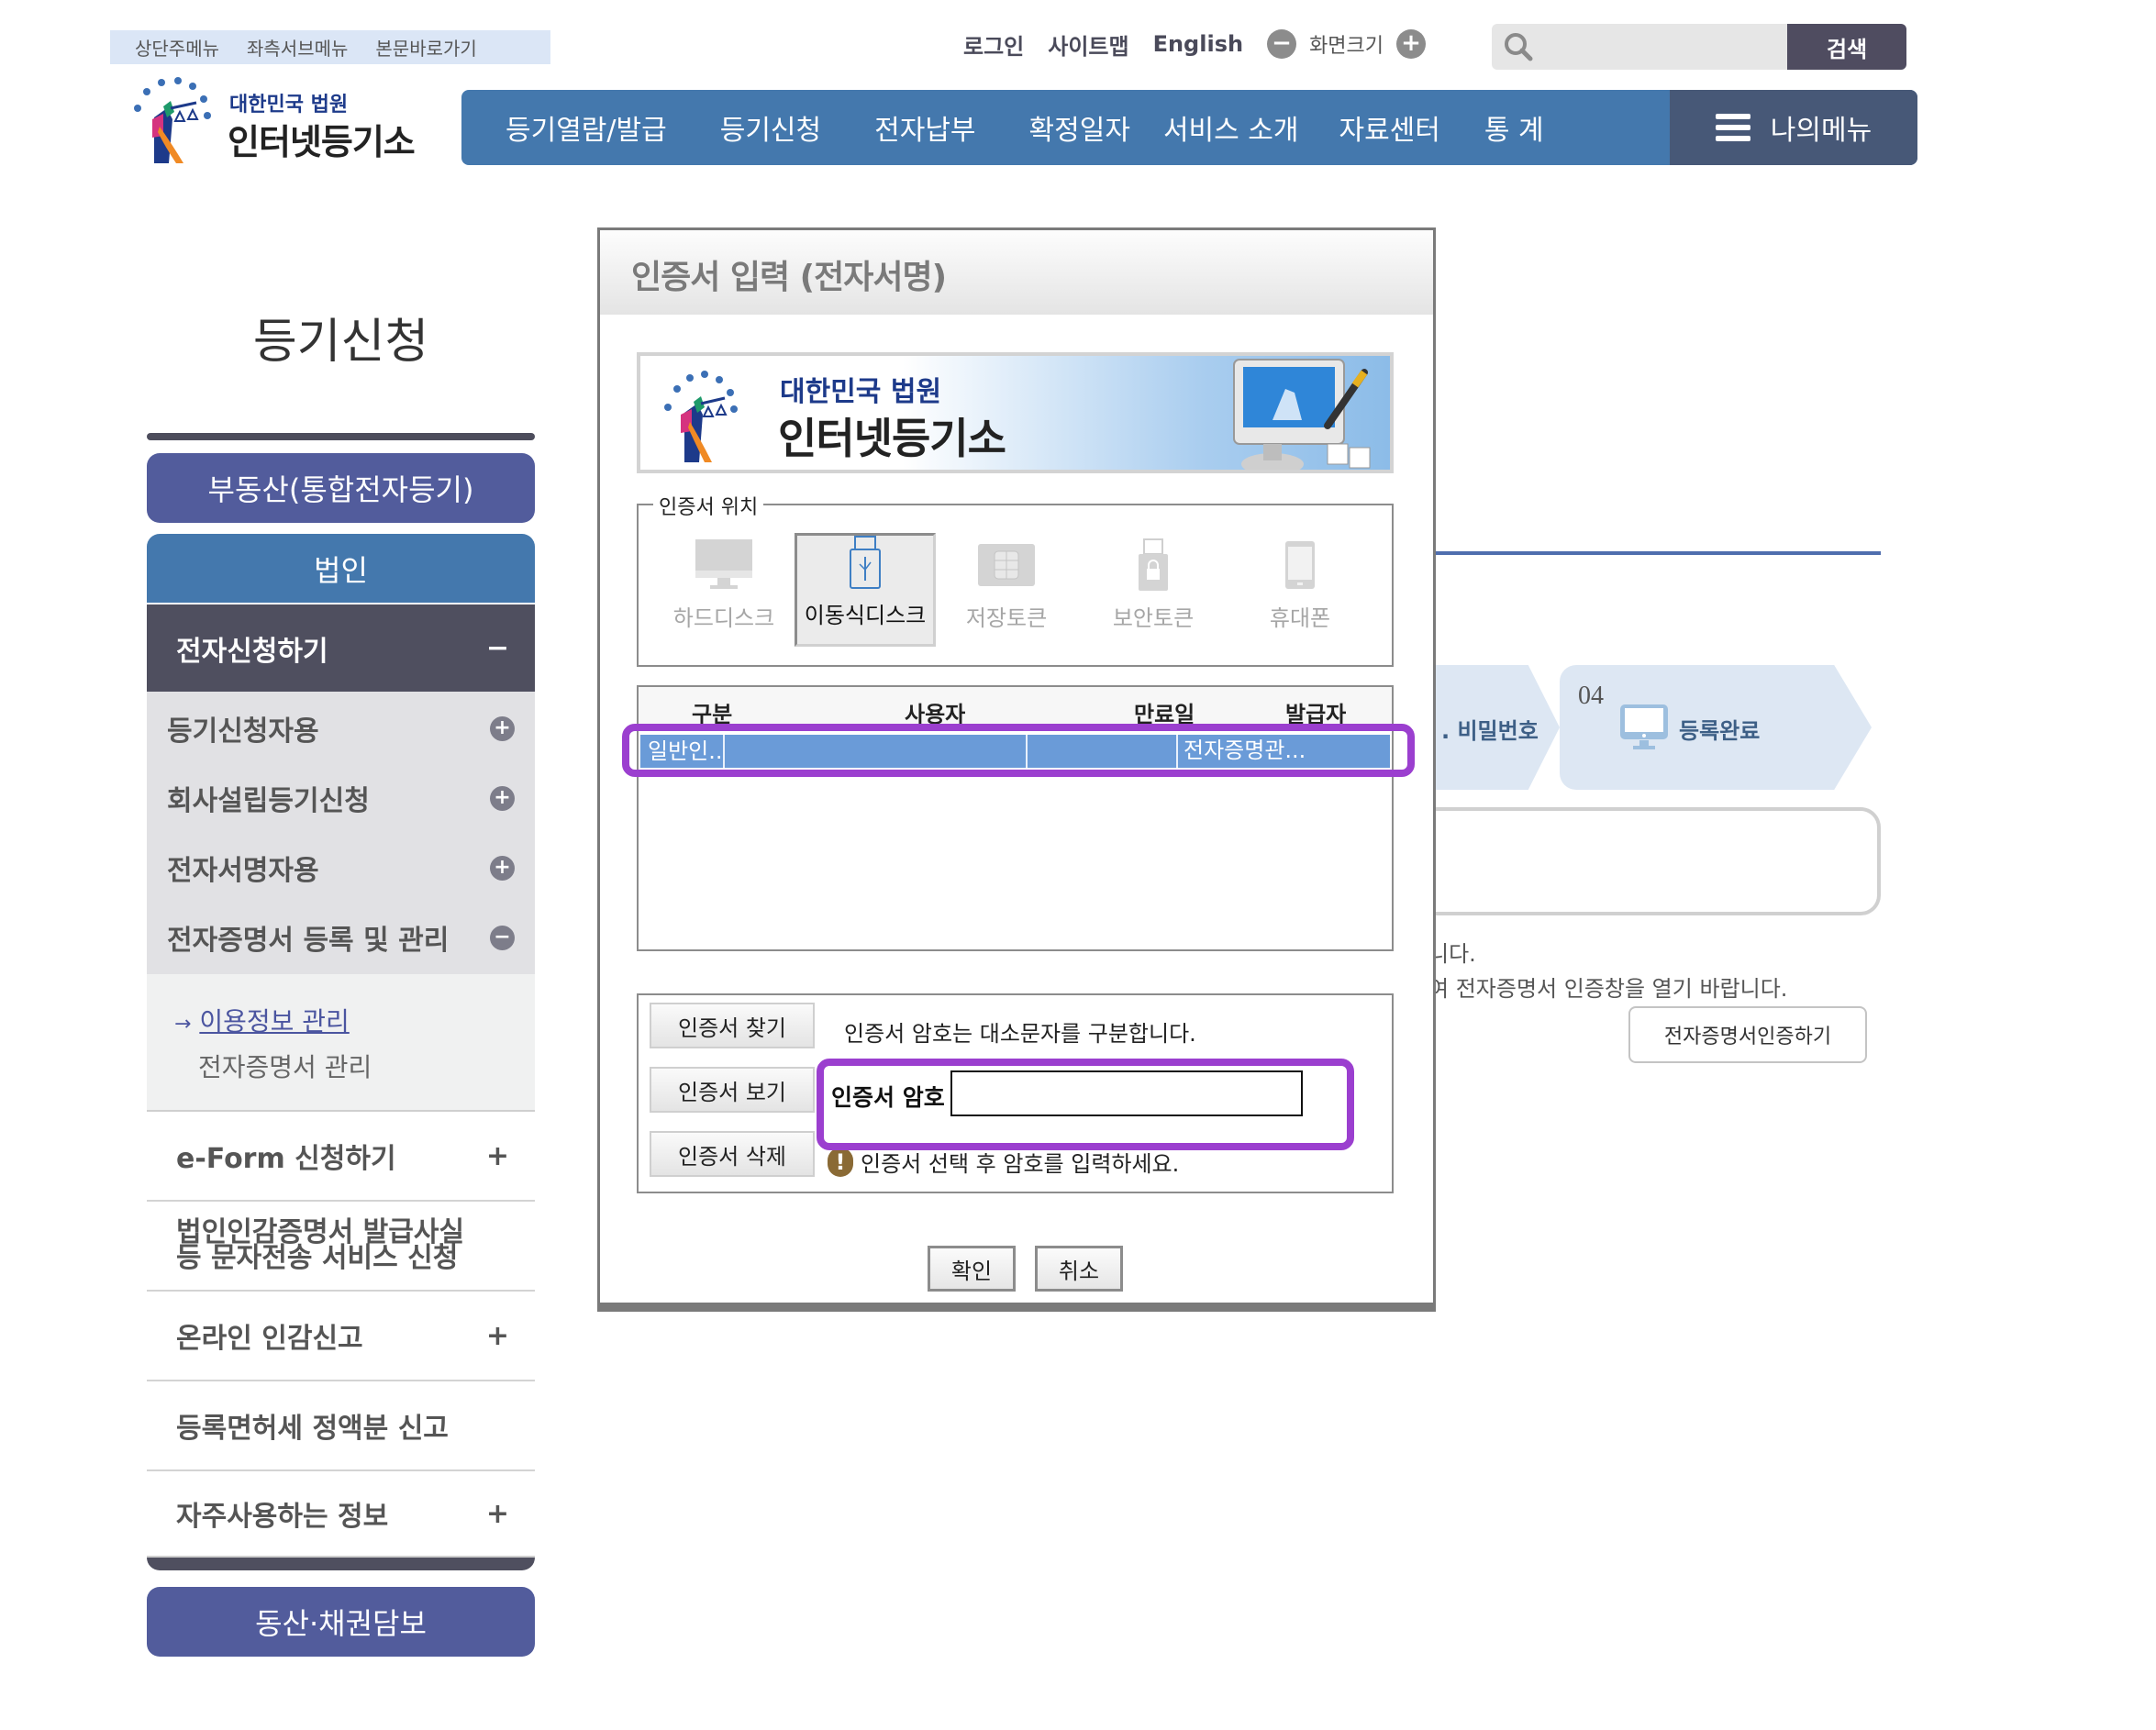 This screenshot has width=2156, height=1730. I want to click on sidebar-item-eform: e-Form 신청하기 +, so click(341, 1157).